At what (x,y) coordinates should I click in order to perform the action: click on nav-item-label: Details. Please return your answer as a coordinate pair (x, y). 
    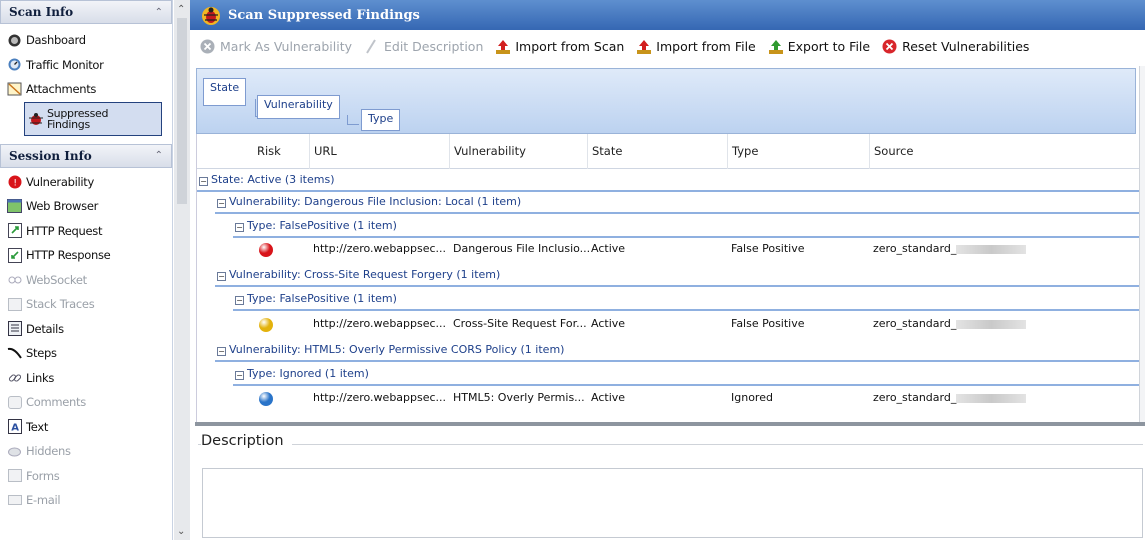
    Looking at the image, I should click on (45, 328).